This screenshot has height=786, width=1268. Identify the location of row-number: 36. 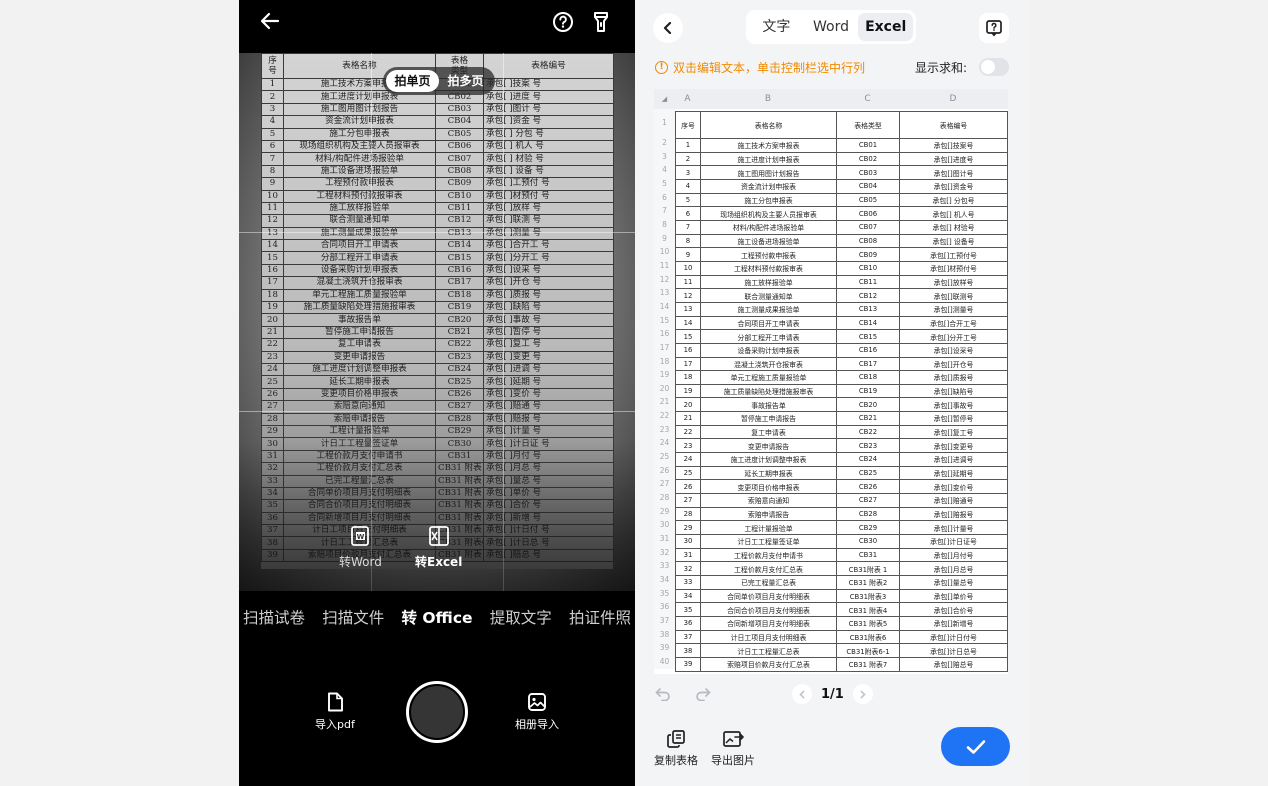
(664, 607).